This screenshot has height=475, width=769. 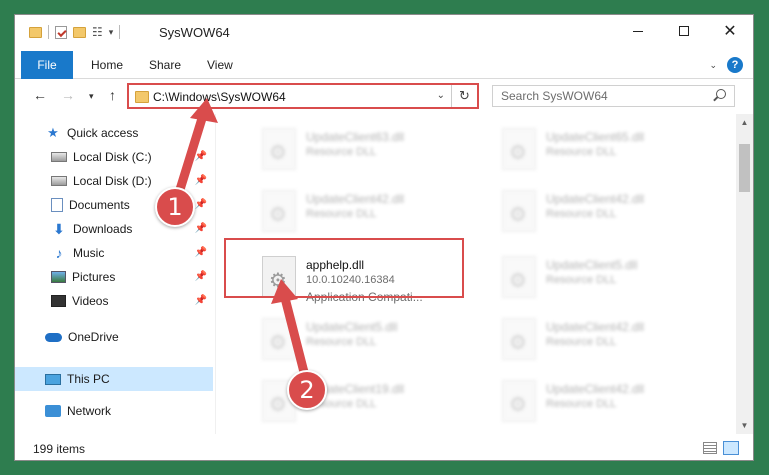 I want to click on sidebar-item-onedrive: OneDrive, so click(x=114, y=337).